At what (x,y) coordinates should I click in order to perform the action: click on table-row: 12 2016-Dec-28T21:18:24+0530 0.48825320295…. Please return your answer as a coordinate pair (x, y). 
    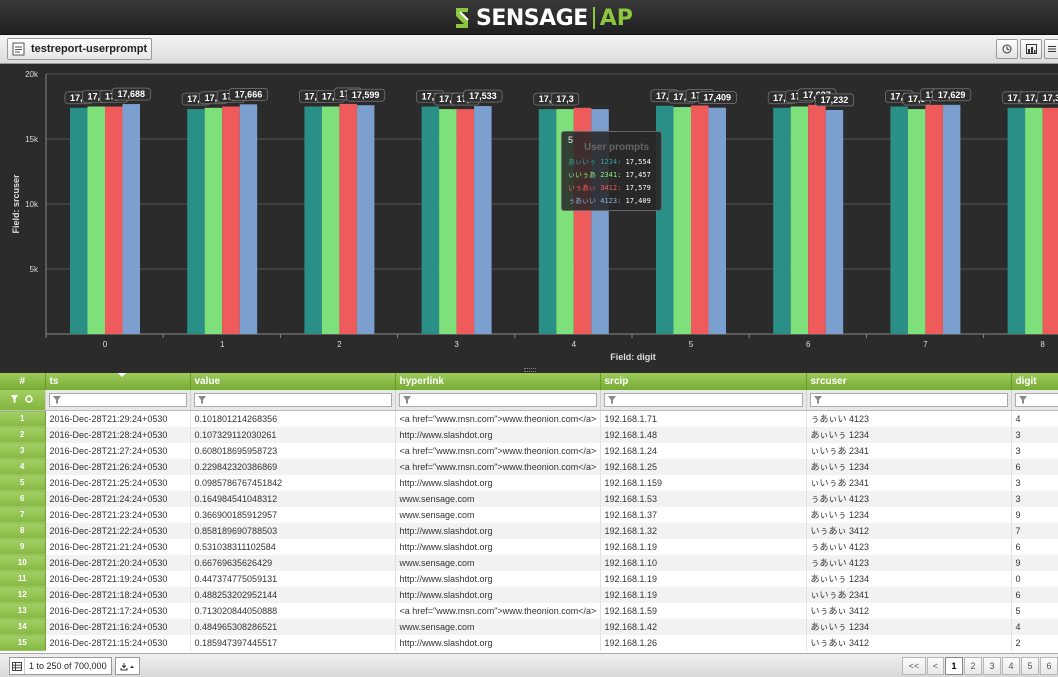
    Looking at the image, I should click on (529, 594).